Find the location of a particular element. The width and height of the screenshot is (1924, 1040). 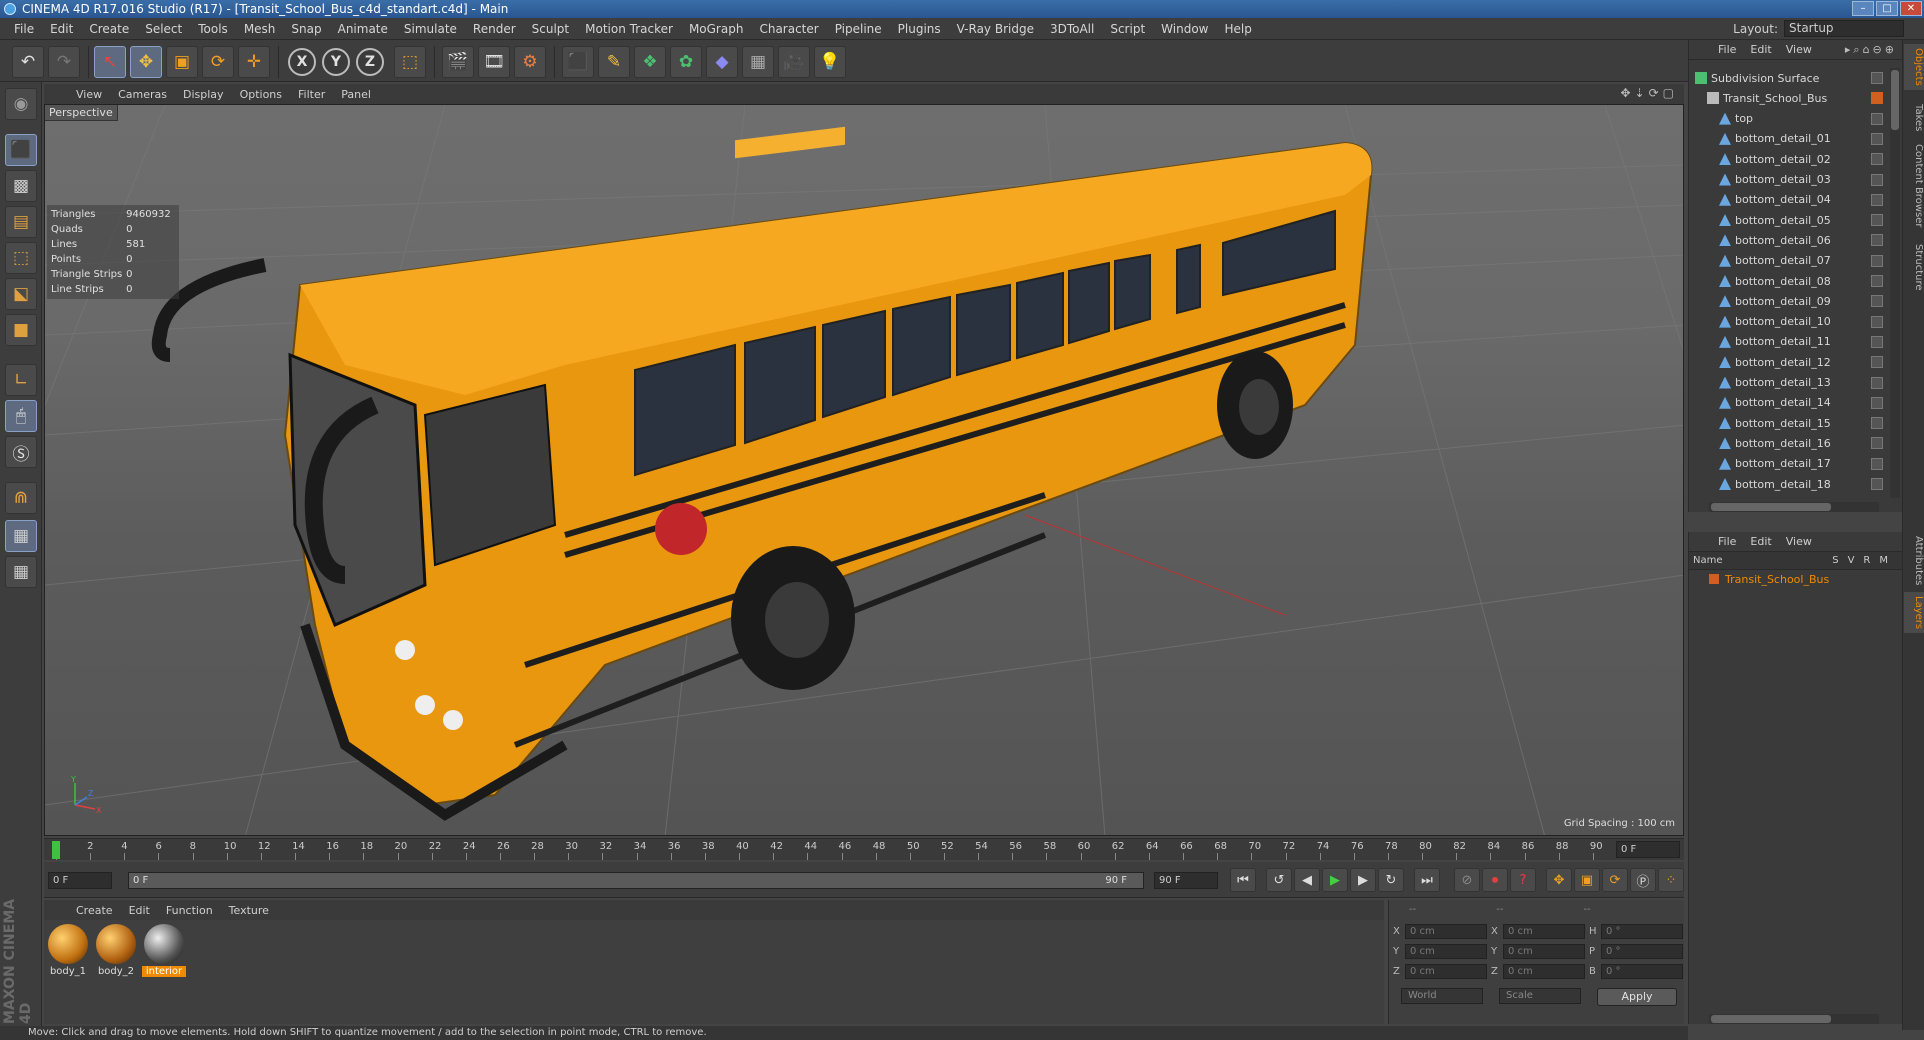

apply-button: Apply is located at coordinates (1637, 997).